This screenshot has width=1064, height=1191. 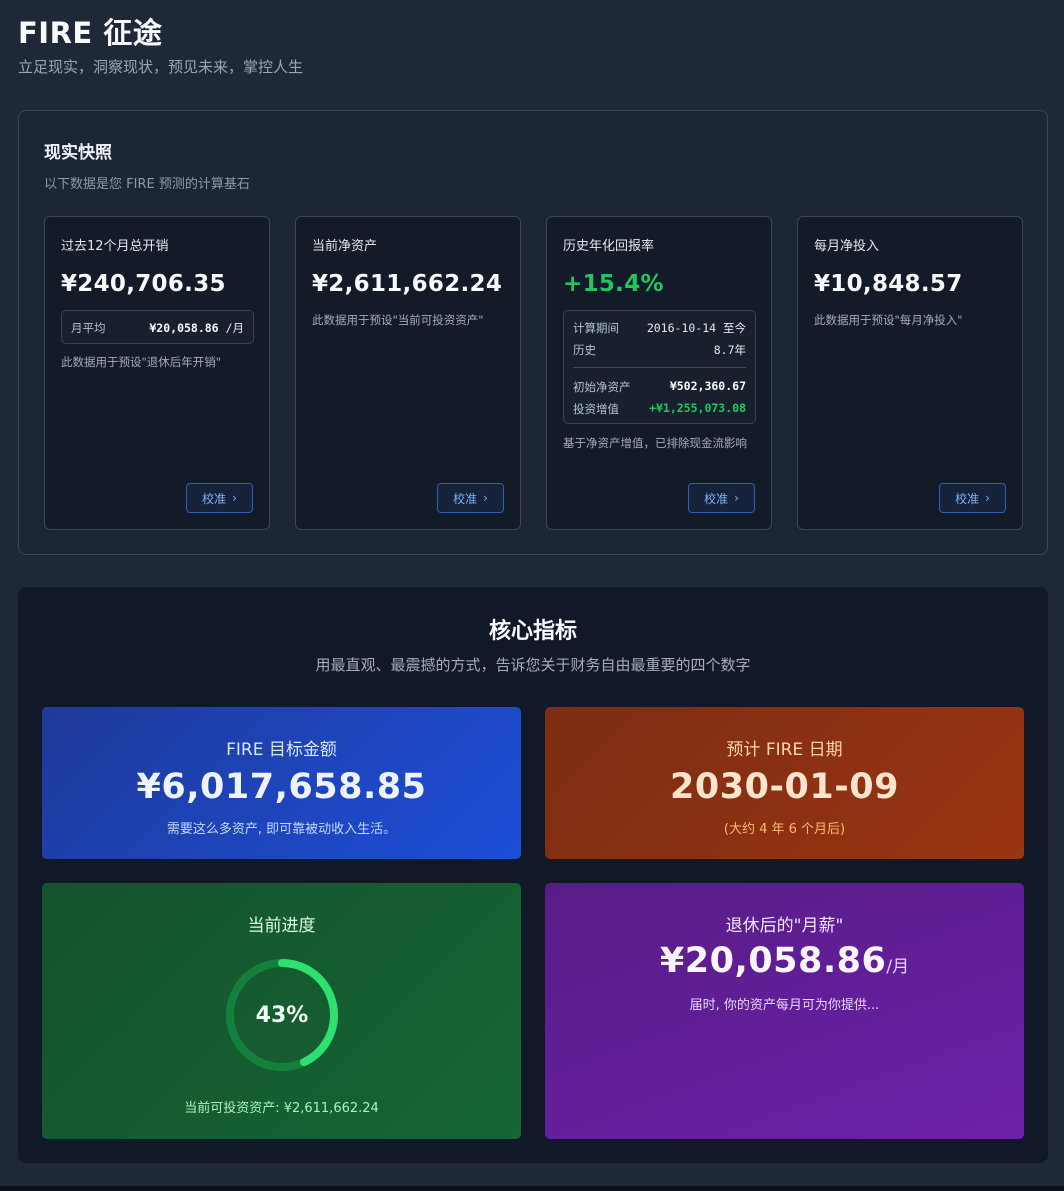 What do you see at coordinates (78, 153) in the screenshot?
I see `section-title: 现实快照` at bounding box center [78, 153].